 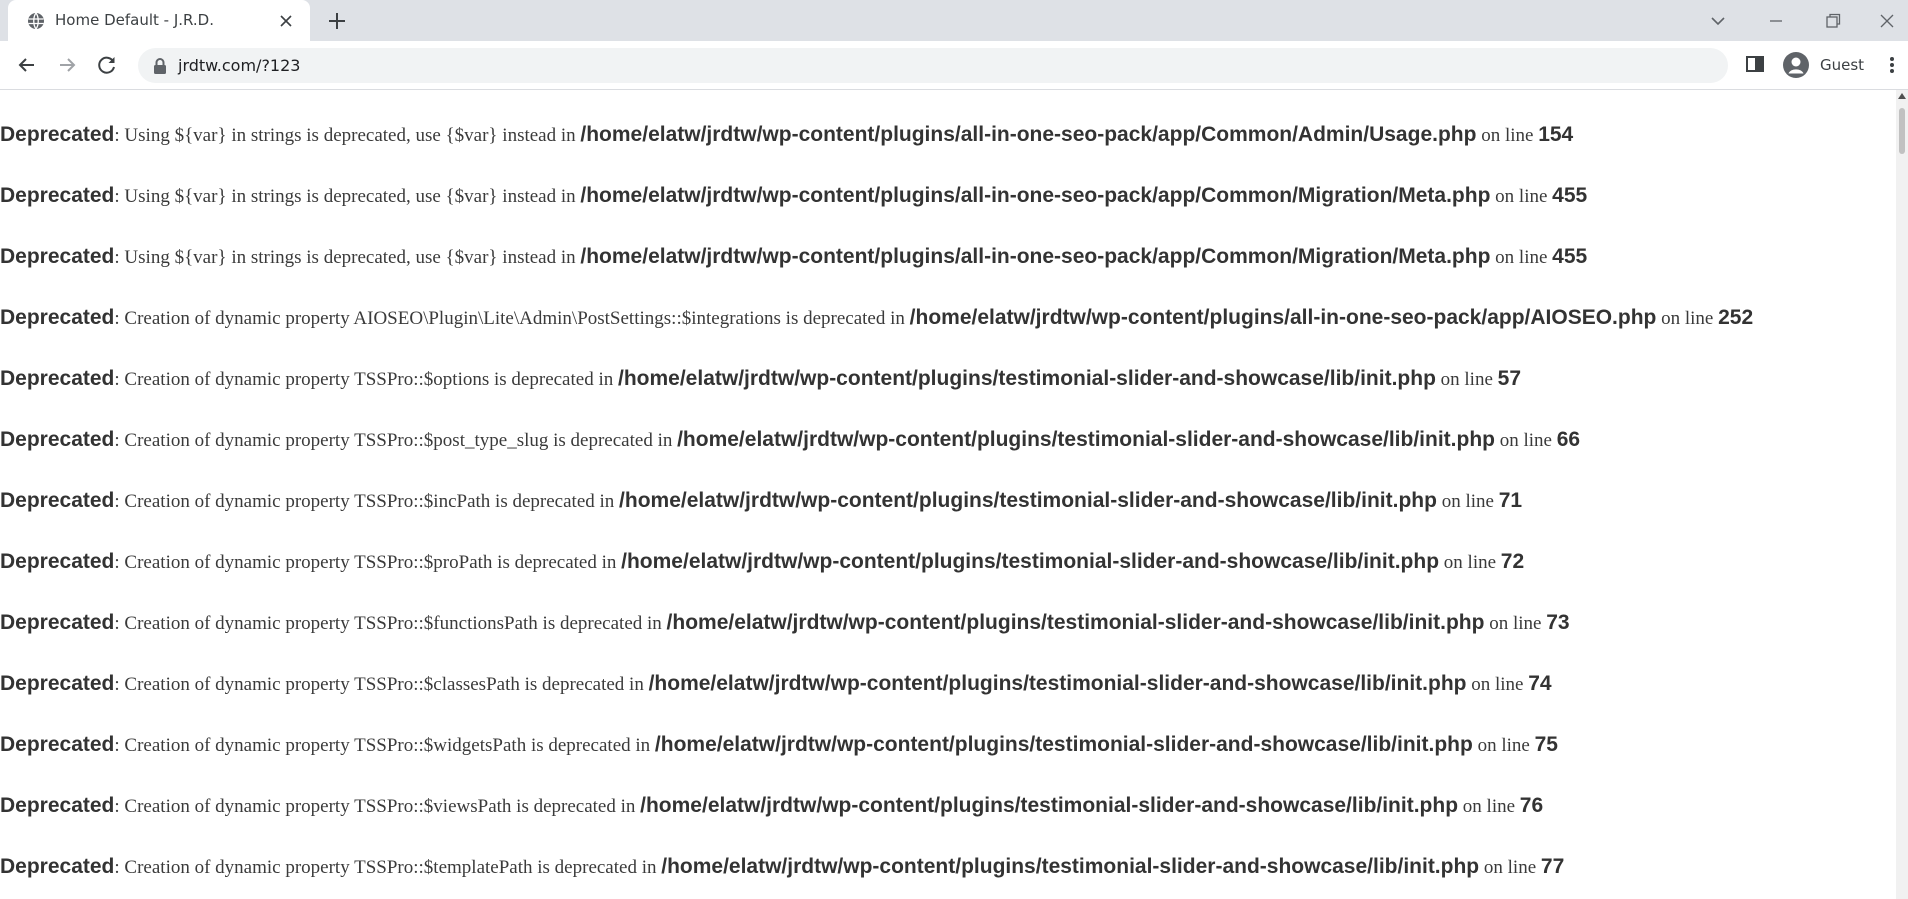 I want to click on avatar-icon, so click(x=1796, y=65).